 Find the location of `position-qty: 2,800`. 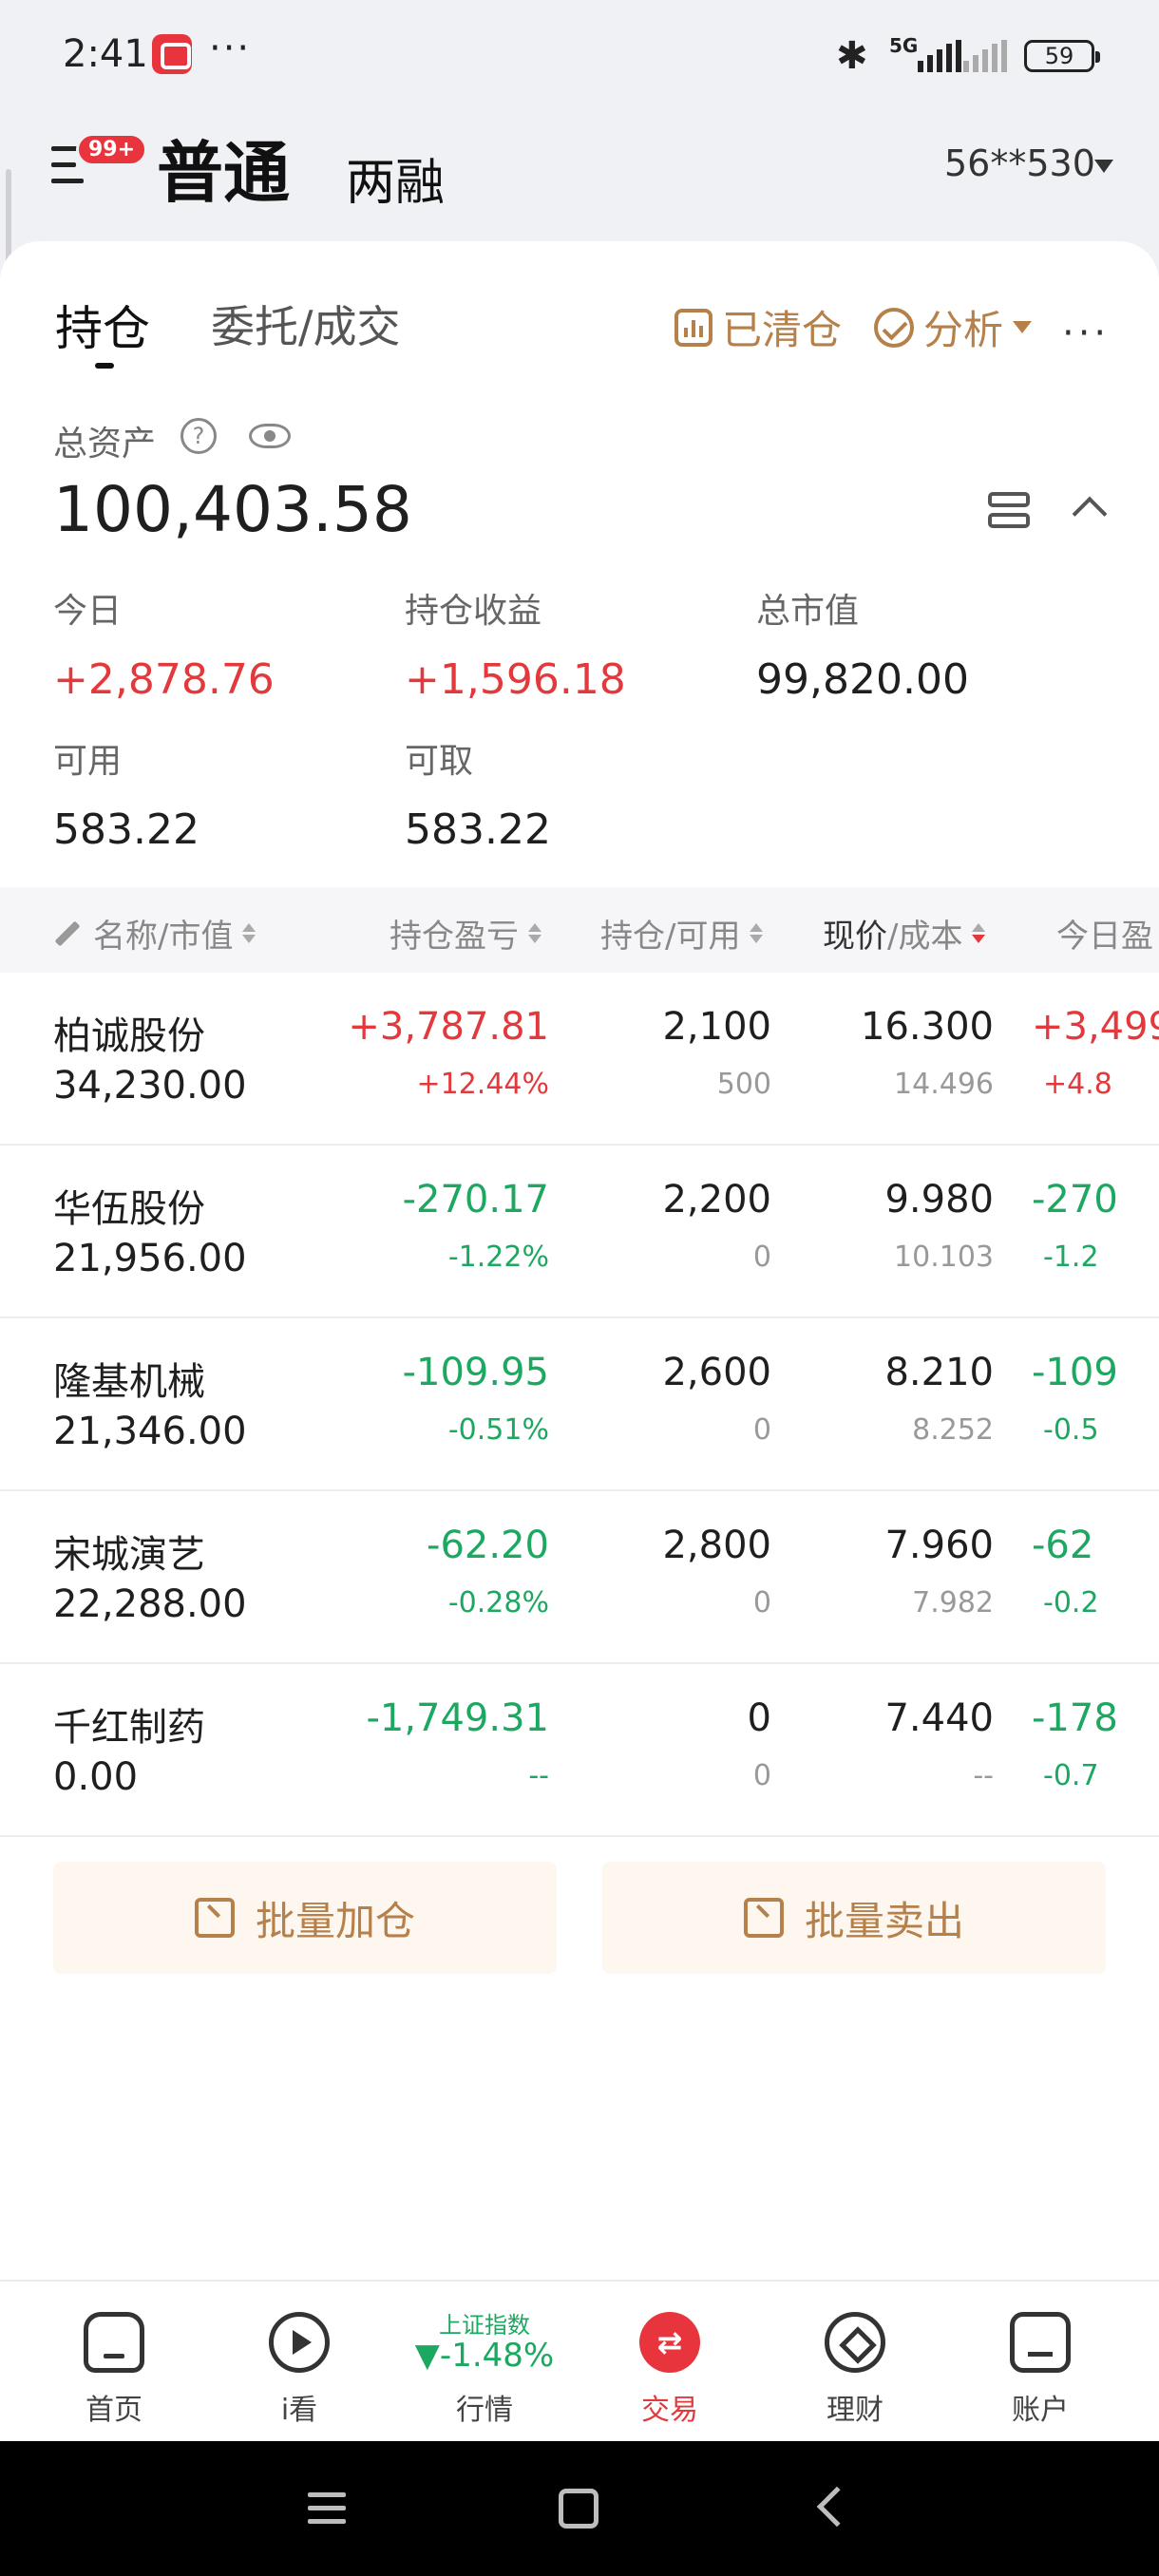

position-qty: 2,800 is located at coordinates (716, 1545).